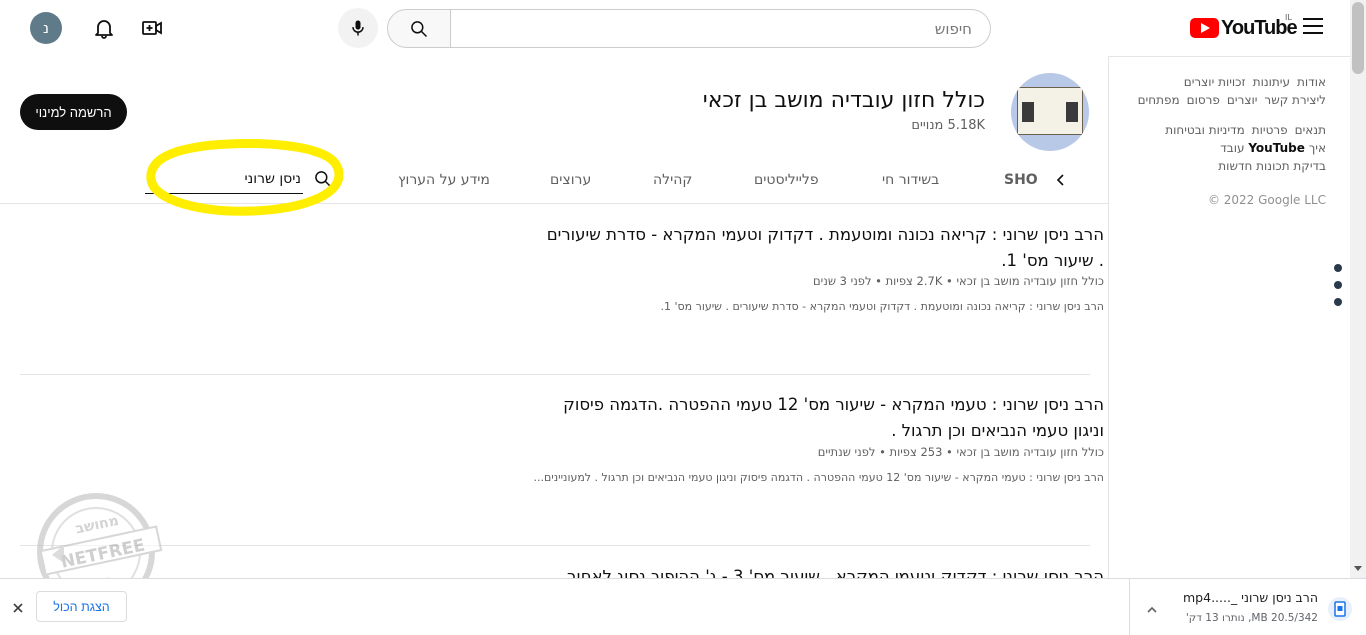  I want to click on channel-search-underline, so click(224, 193).